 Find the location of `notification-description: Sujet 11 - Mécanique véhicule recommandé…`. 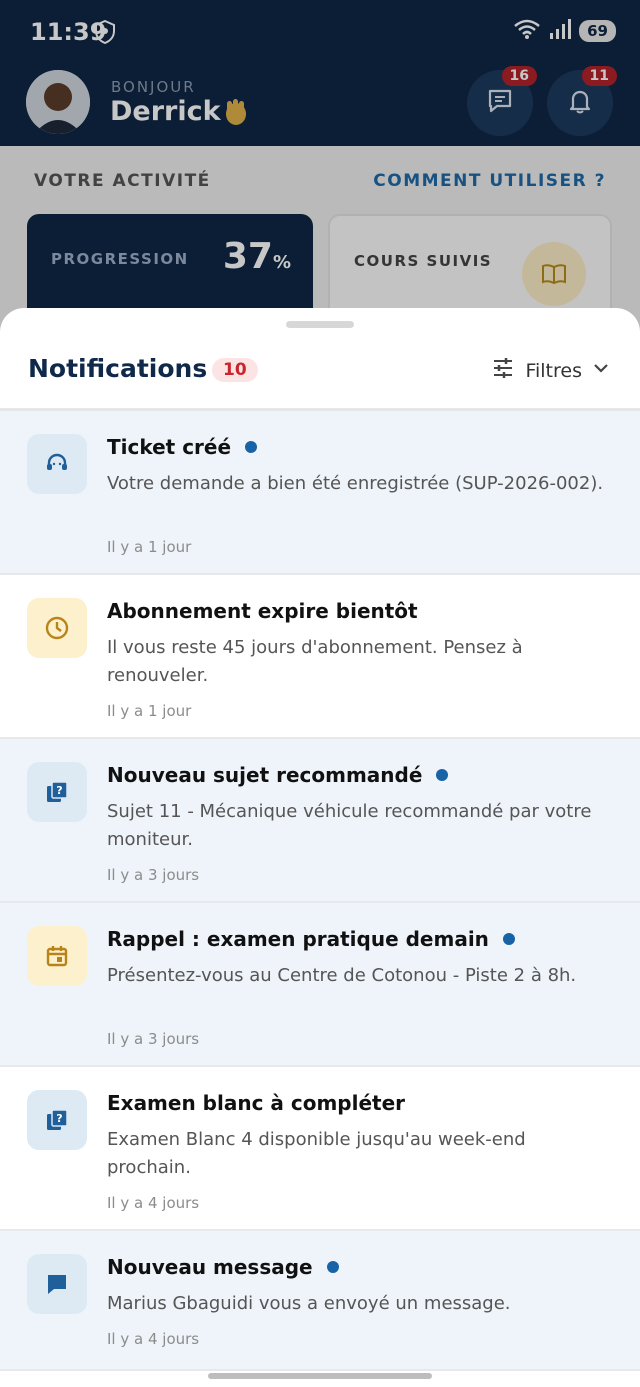

notification-description: Sujet 11 - Mécanique véhicule recommandé… is located at coordinates (349, 825).